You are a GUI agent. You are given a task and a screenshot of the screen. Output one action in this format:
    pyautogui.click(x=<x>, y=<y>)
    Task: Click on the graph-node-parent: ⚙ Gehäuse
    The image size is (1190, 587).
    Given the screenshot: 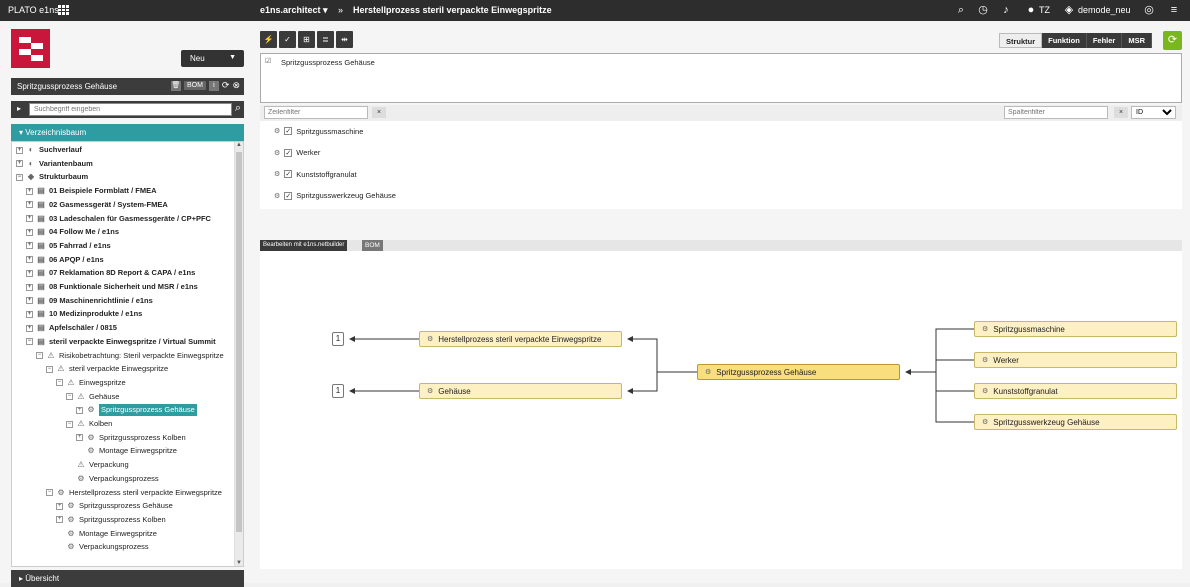 What is the action you would take?
    pyautogui.click(x=520, y=391)
    